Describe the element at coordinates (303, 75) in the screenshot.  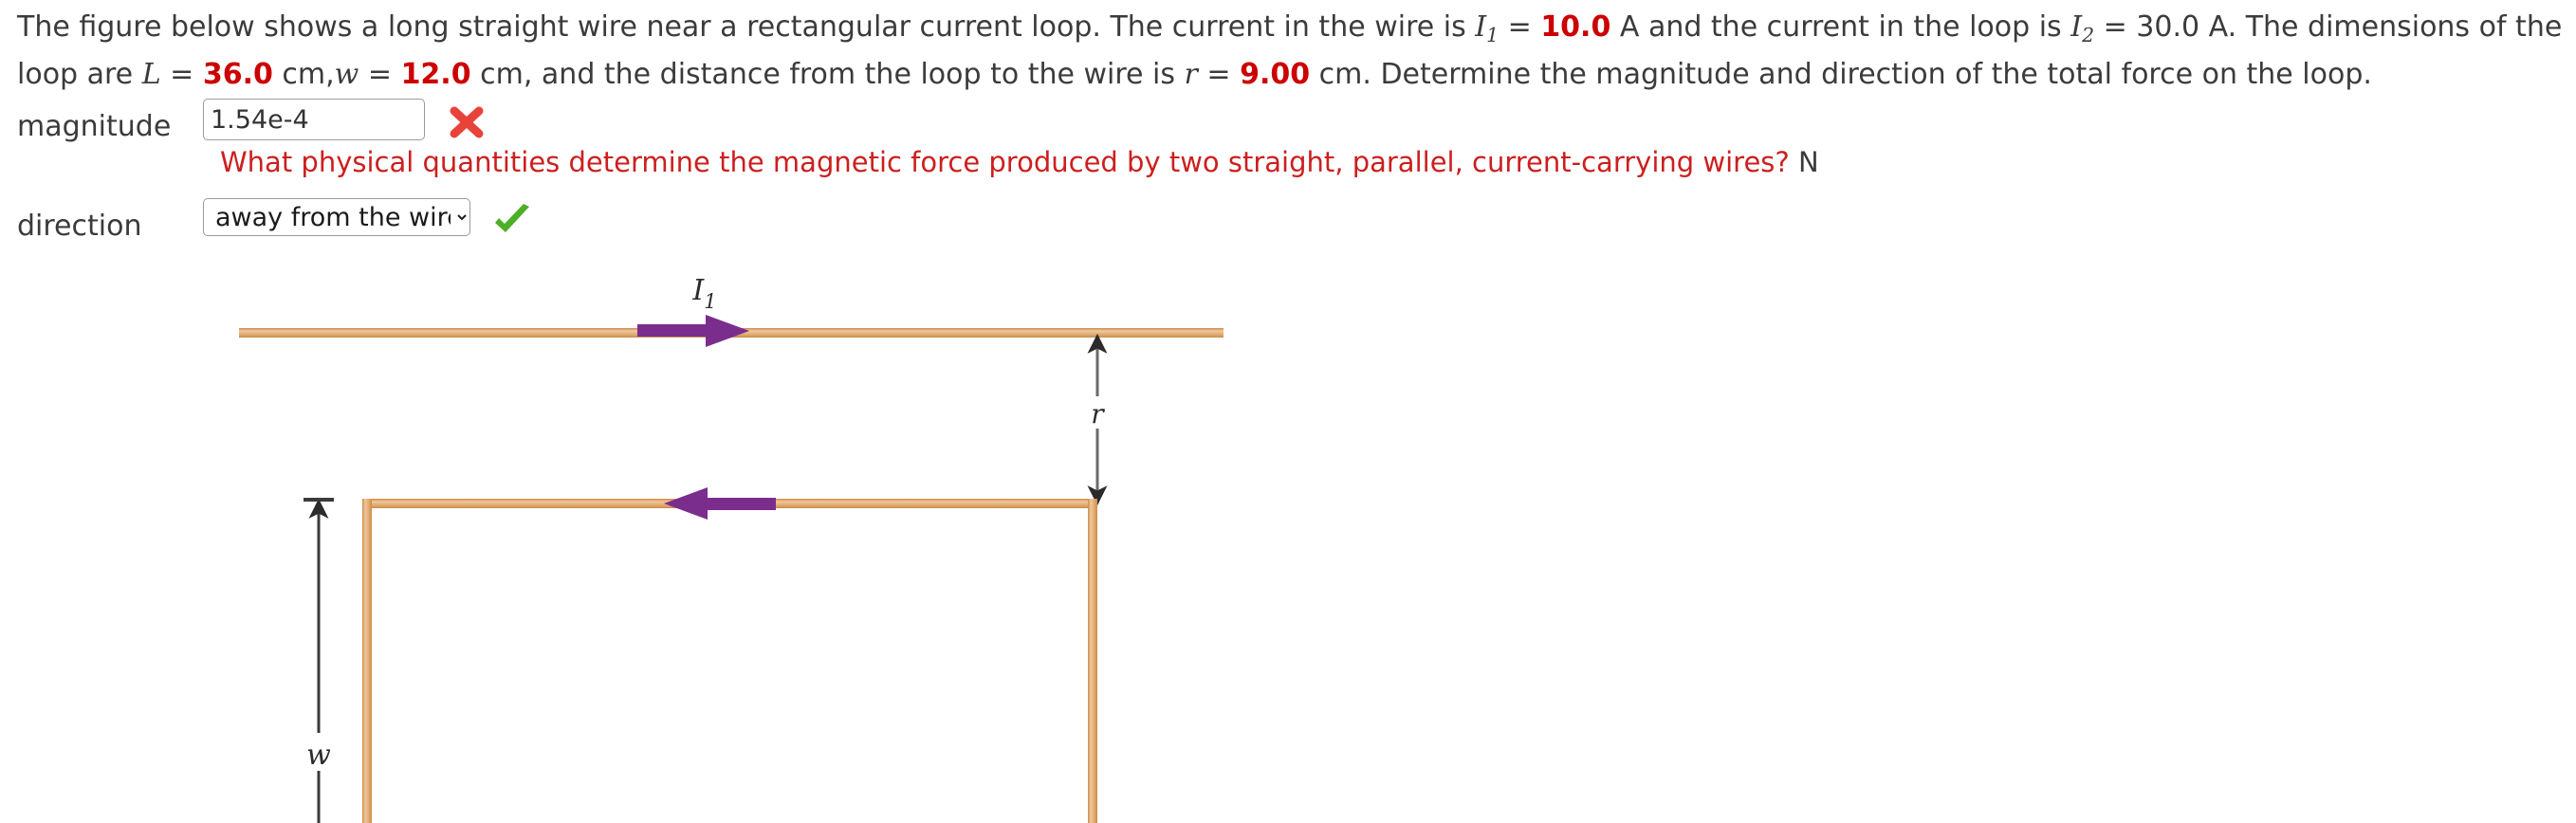
I see `problem-text-seg4: cm,` at that location.